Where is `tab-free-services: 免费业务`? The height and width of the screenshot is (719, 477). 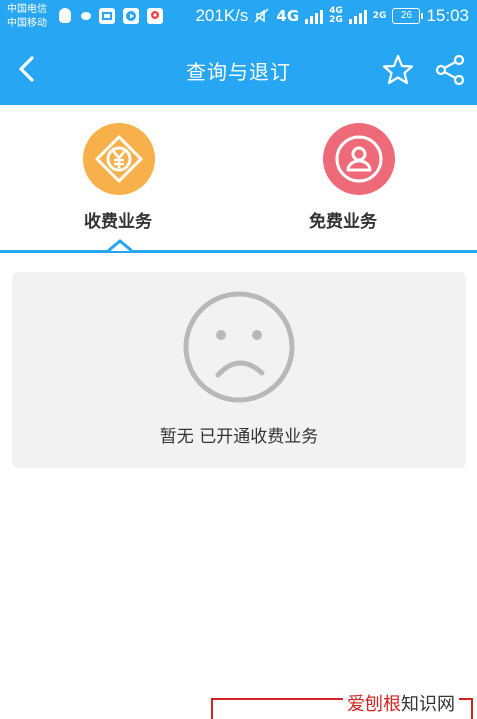
tab-free-services: 免费业务 is located at coordinates (358, 177).